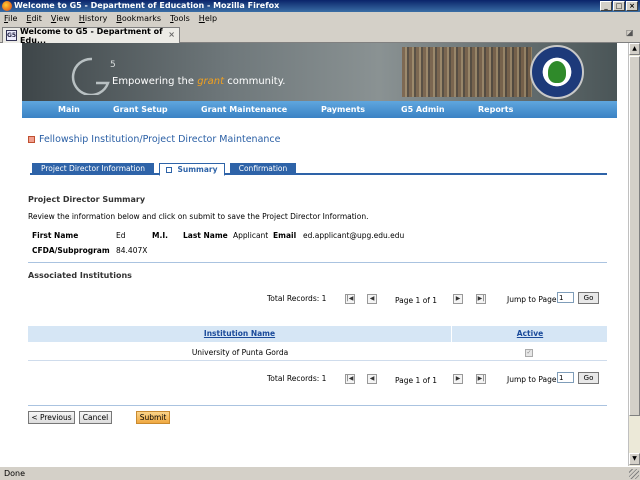 This screenshot has width=640, height=480. What do you see at coordinates (530, 334) in the screenshot?
I see `col-active: Active` at bounding box center [530, 334].